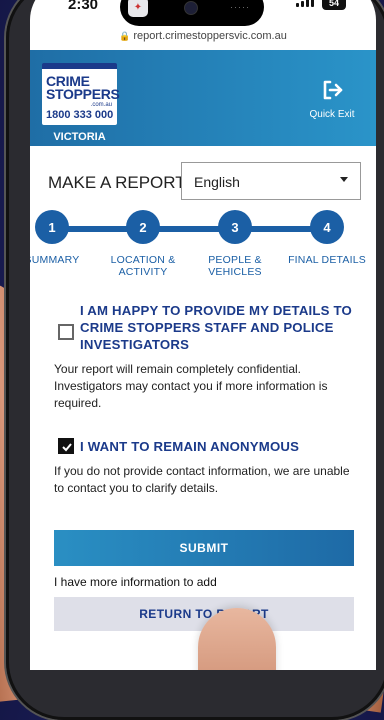 This screenshot has width=384, height=720. I want to click on app-icon: ✦, so click(138, 8).